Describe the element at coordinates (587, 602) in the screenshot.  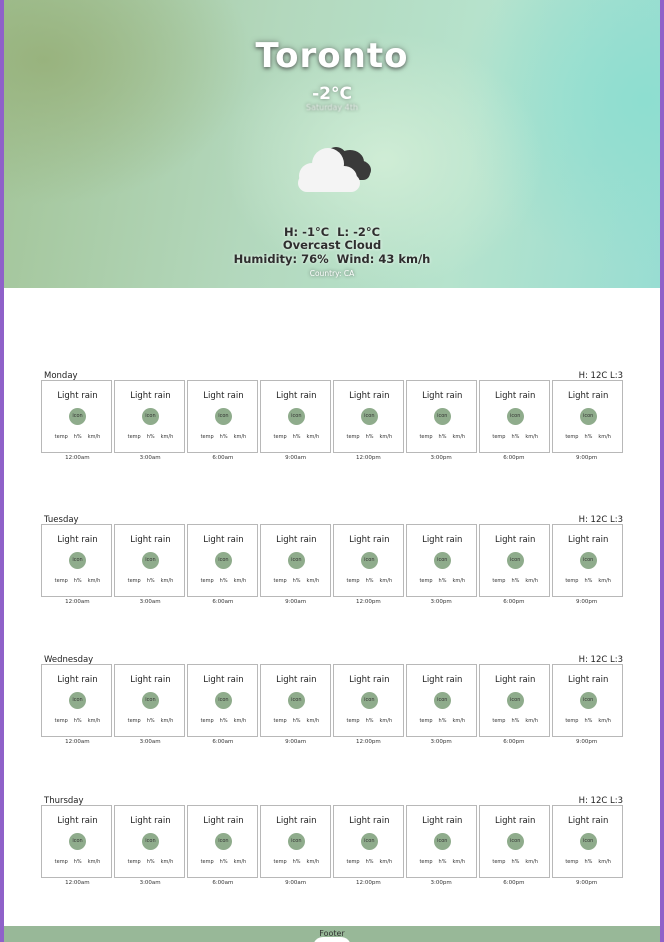
I see `hourly-time: 9:00pm` at that location.